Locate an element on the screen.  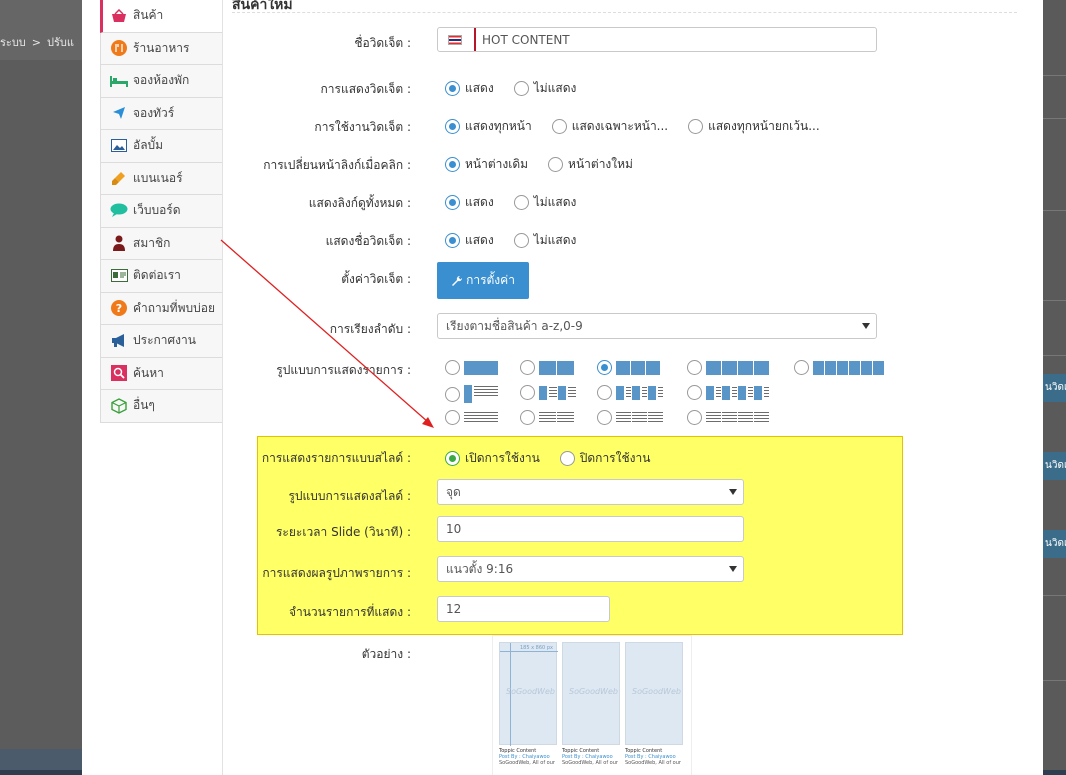
link-change-option-new: หน้าต่างใหม่ is located at coordinates (590, 164).